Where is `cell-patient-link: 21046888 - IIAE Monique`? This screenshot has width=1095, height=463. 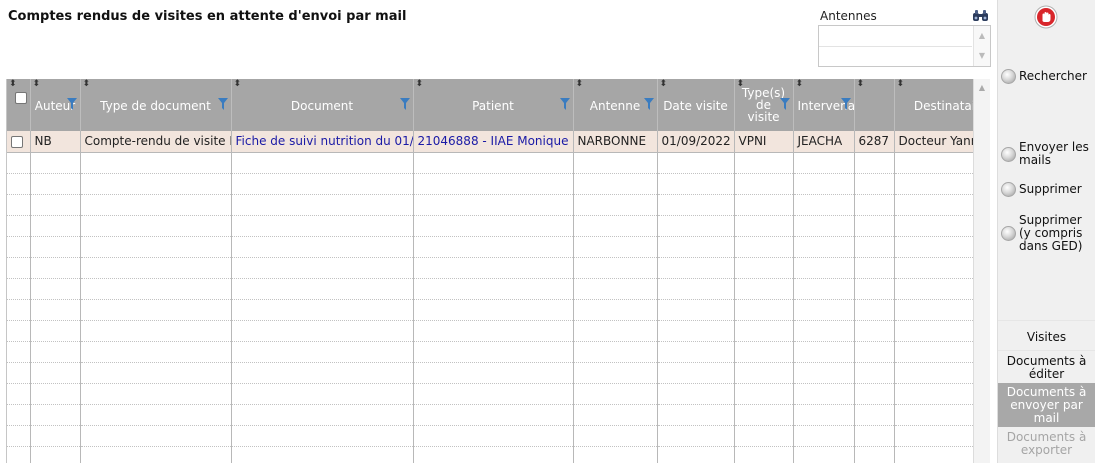 cell-patient-link: 21046888 - IIAE Monique is located at coordinates (493, 142).